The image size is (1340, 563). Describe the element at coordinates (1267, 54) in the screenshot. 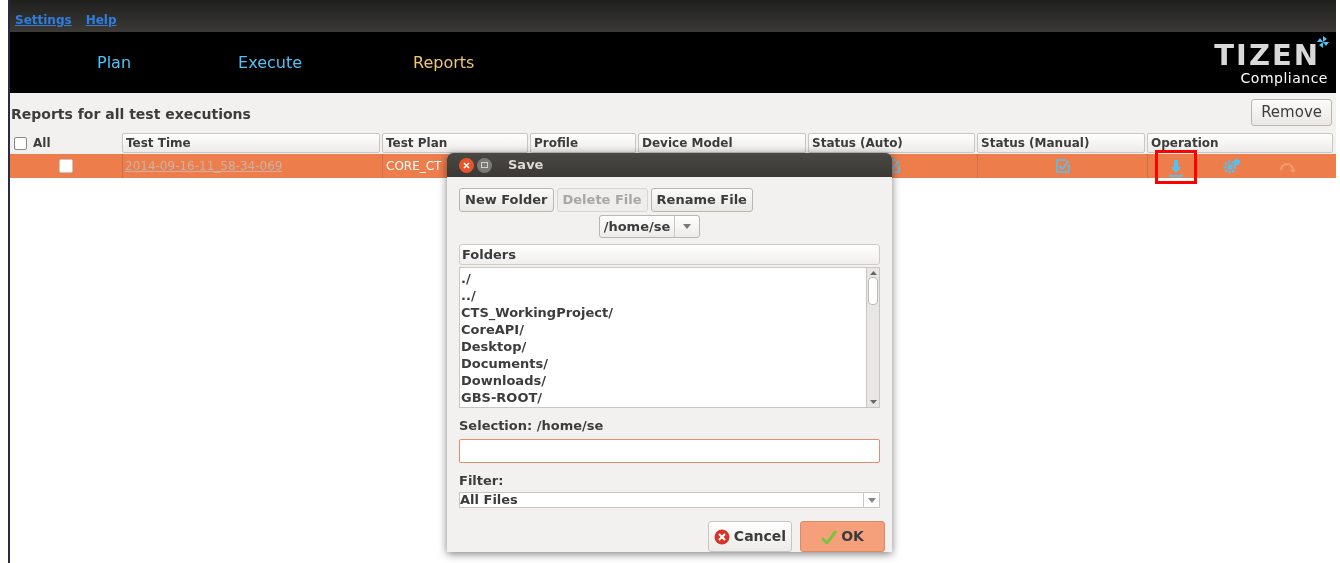

I see `logo-title: TIZEN` at that location.